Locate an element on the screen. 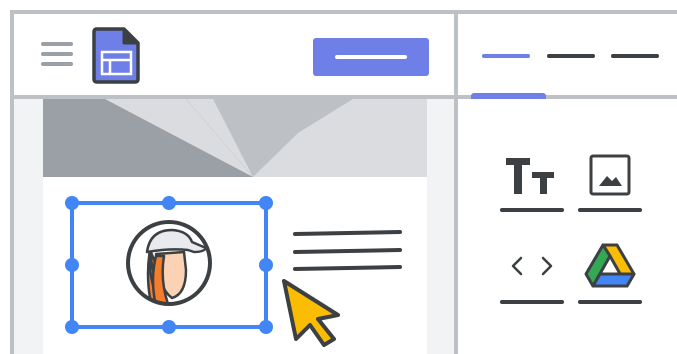 The width and height of the screenshot is (677, 354). person-avatar-icon is located at coordinates (169, 263).